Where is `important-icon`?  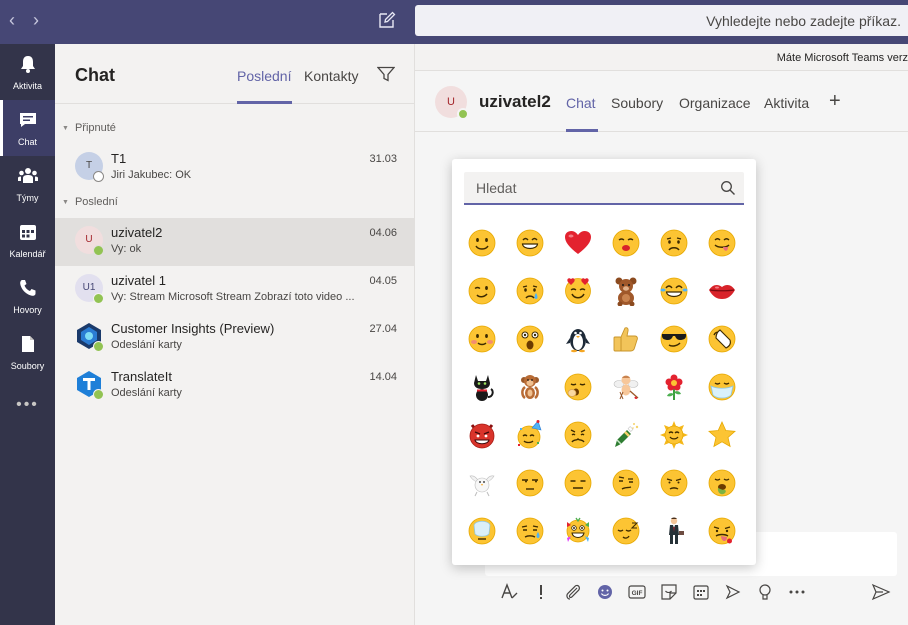
important-icon is located at coordinates (541, 592).